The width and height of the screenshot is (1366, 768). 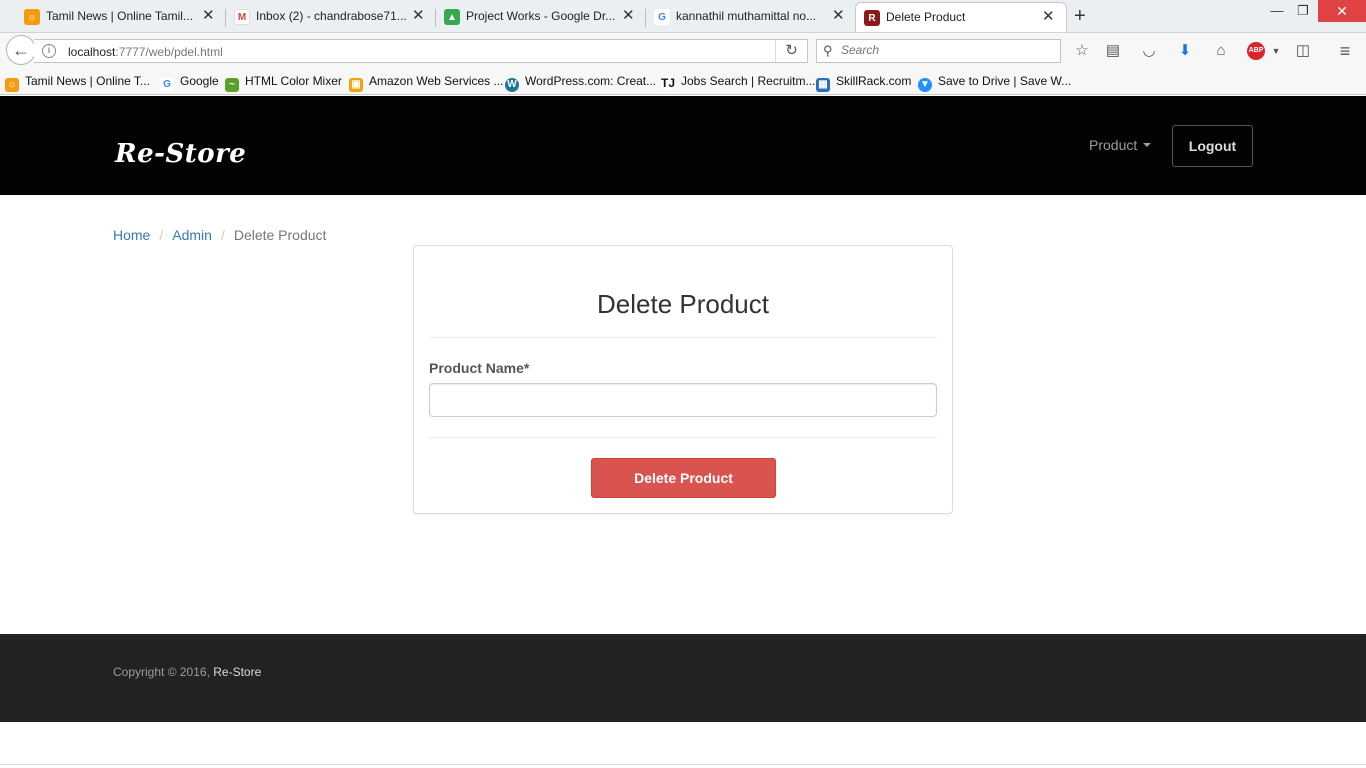 I want to click on menu-icon: ≡, so click(x=1345, y=51).